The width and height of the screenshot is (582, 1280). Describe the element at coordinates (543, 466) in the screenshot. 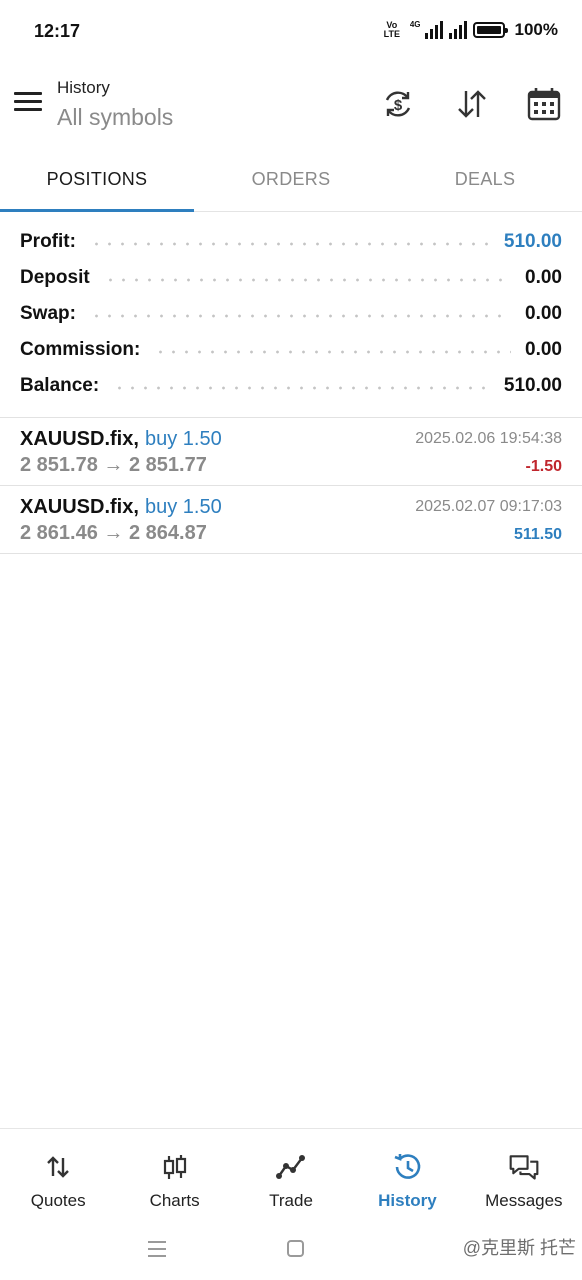

I see `deal-profit: -1.50` at that location.